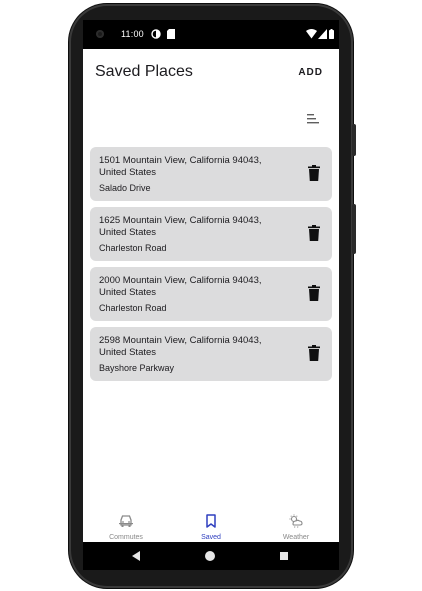 Image resolution: width=422 pixels, height=591 pixels. What do you see at coordinates (126, 537) in the screenshot?
I see `nav-label: Commutes` at bounding box center [126, 537].